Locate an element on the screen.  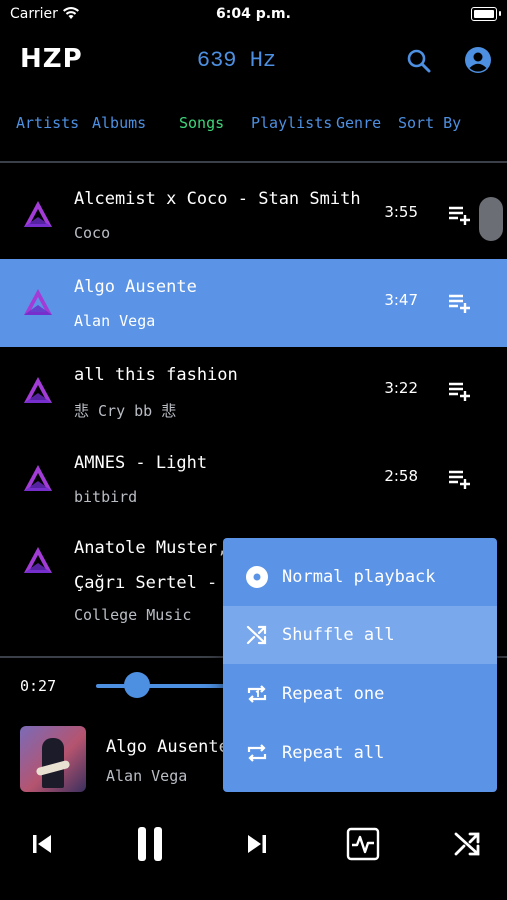
clock: 6:04 p.m. is located at coordinates (253, 14).